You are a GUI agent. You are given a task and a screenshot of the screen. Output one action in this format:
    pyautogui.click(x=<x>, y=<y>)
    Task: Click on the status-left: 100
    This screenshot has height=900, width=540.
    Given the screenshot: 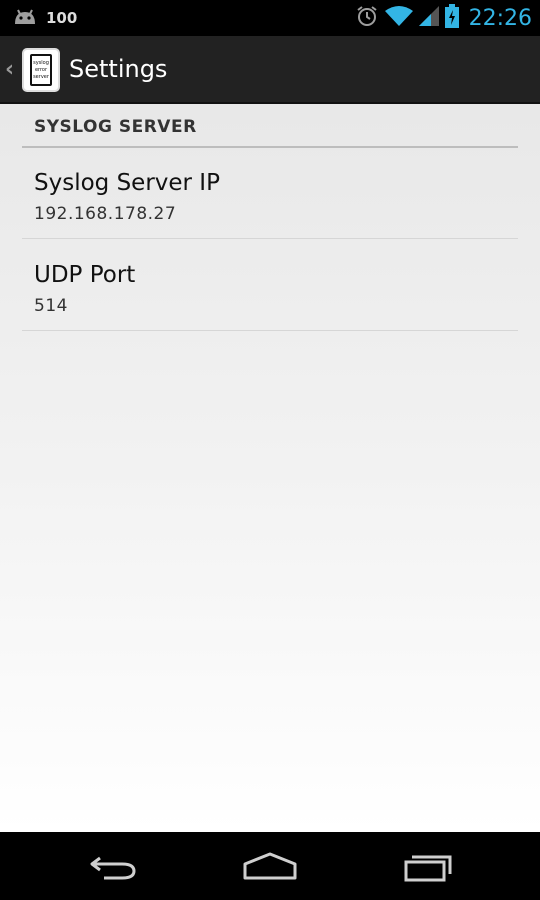 What is the action you would take?
    pyautogui.click(x=44, y=18)
    